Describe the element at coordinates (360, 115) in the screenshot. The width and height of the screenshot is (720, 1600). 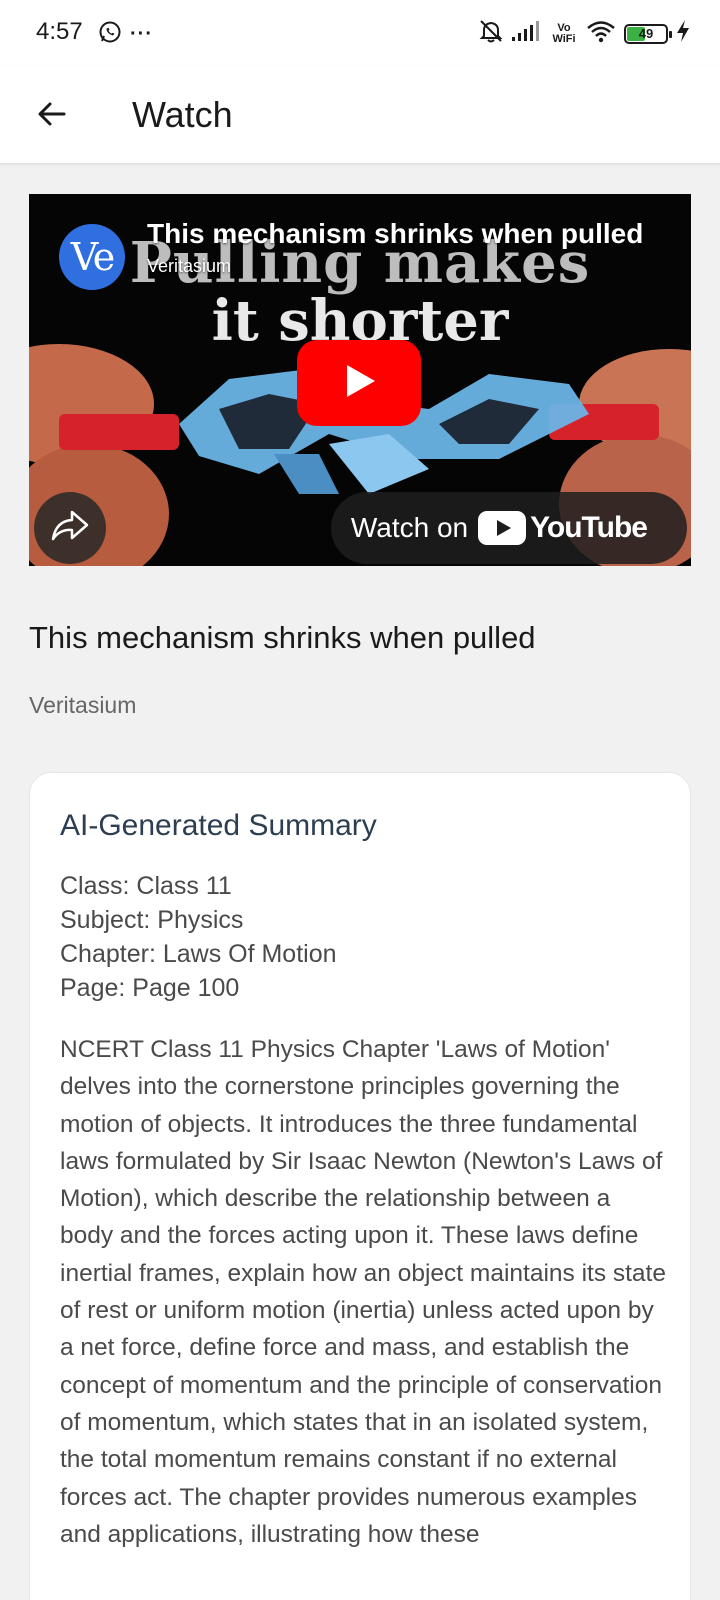
I see `app-bar: Watch` at that location.